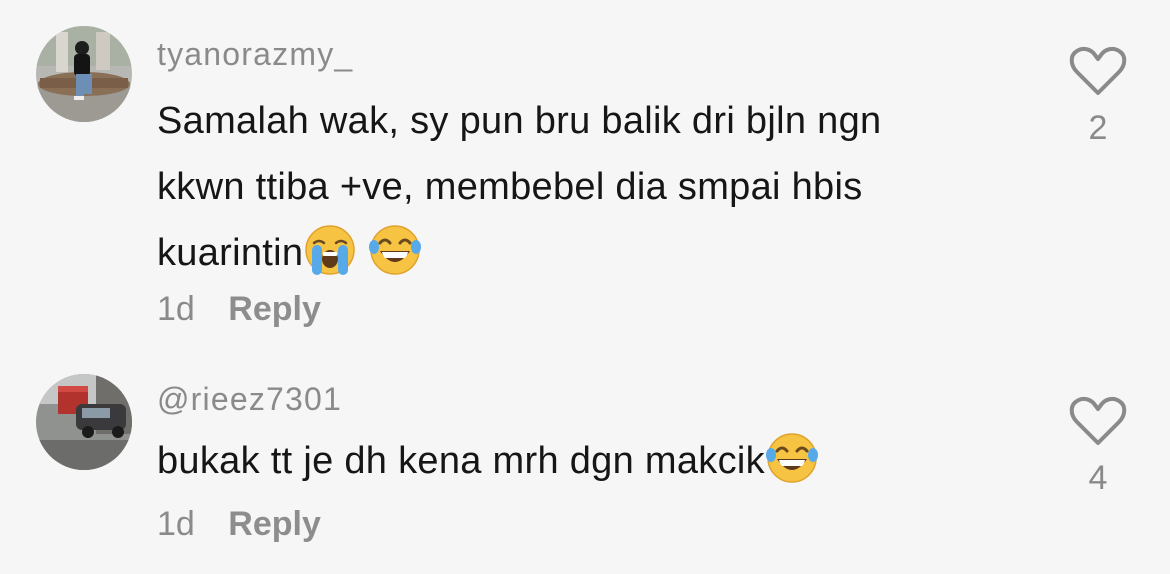  Describe the element at coordinates (330, 250) in the screenshot. I see `loudly-crying-face-icon` at that location.